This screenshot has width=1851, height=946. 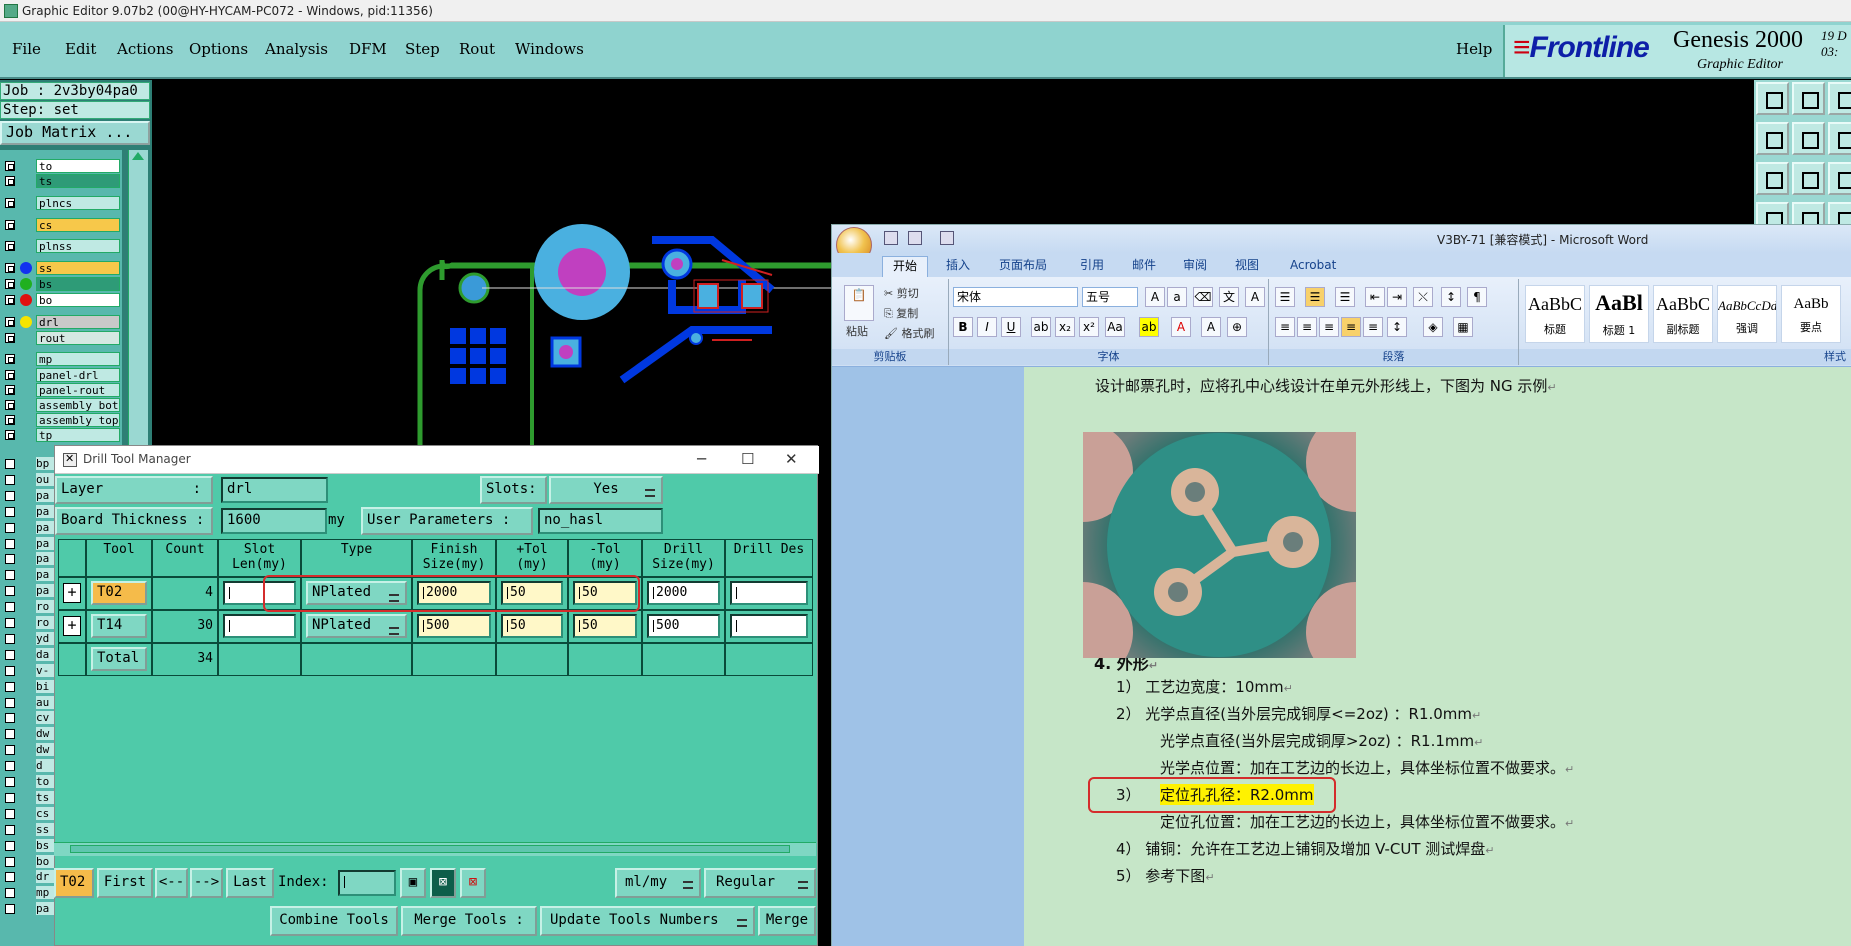 I want to click on board-thickness-field: 1600, so click(x=274, y=521).